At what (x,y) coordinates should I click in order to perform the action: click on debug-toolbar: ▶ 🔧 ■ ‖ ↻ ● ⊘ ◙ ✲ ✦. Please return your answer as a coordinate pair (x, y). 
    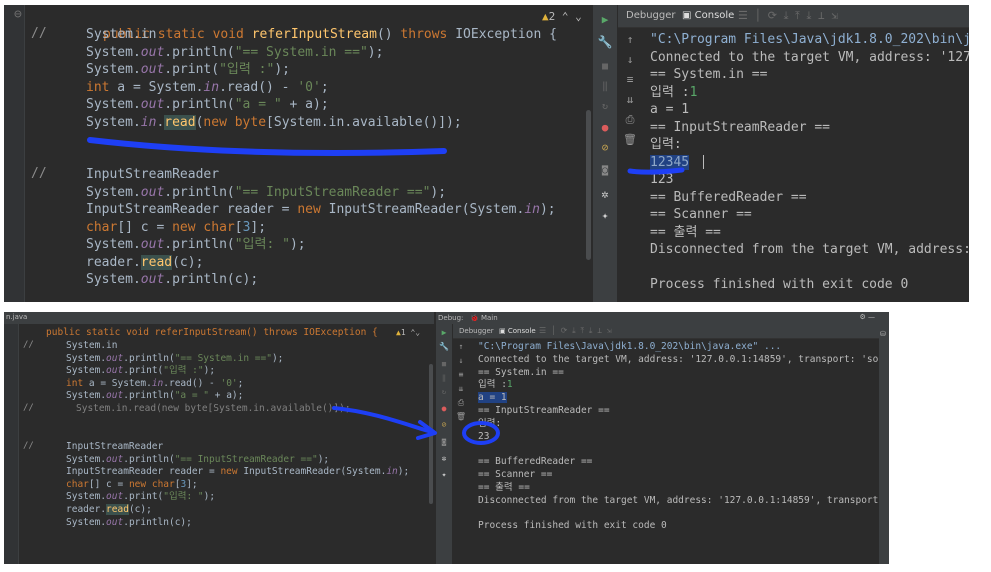
    Looking at the image, I should click on (605, 153).